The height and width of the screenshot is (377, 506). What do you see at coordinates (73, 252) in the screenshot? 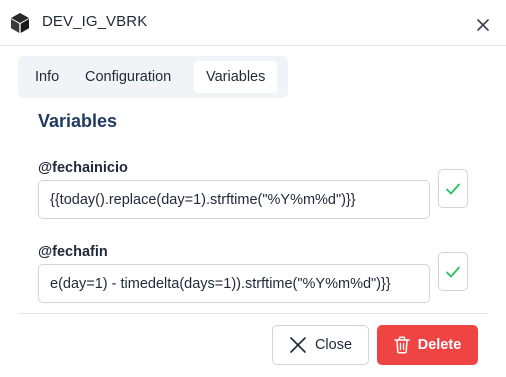
I see `variable-label-fechafin: @fechafin` at bounding box center [73, 252].